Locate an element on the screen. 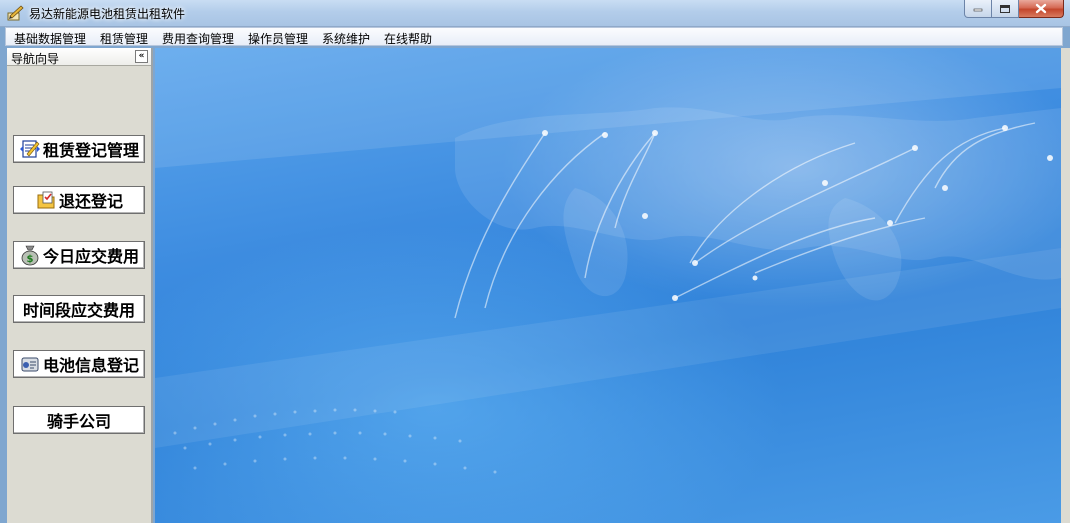 The height and width of the screenshot is (523, 1070). battery-info-icon is located at coordinates (30, 364).